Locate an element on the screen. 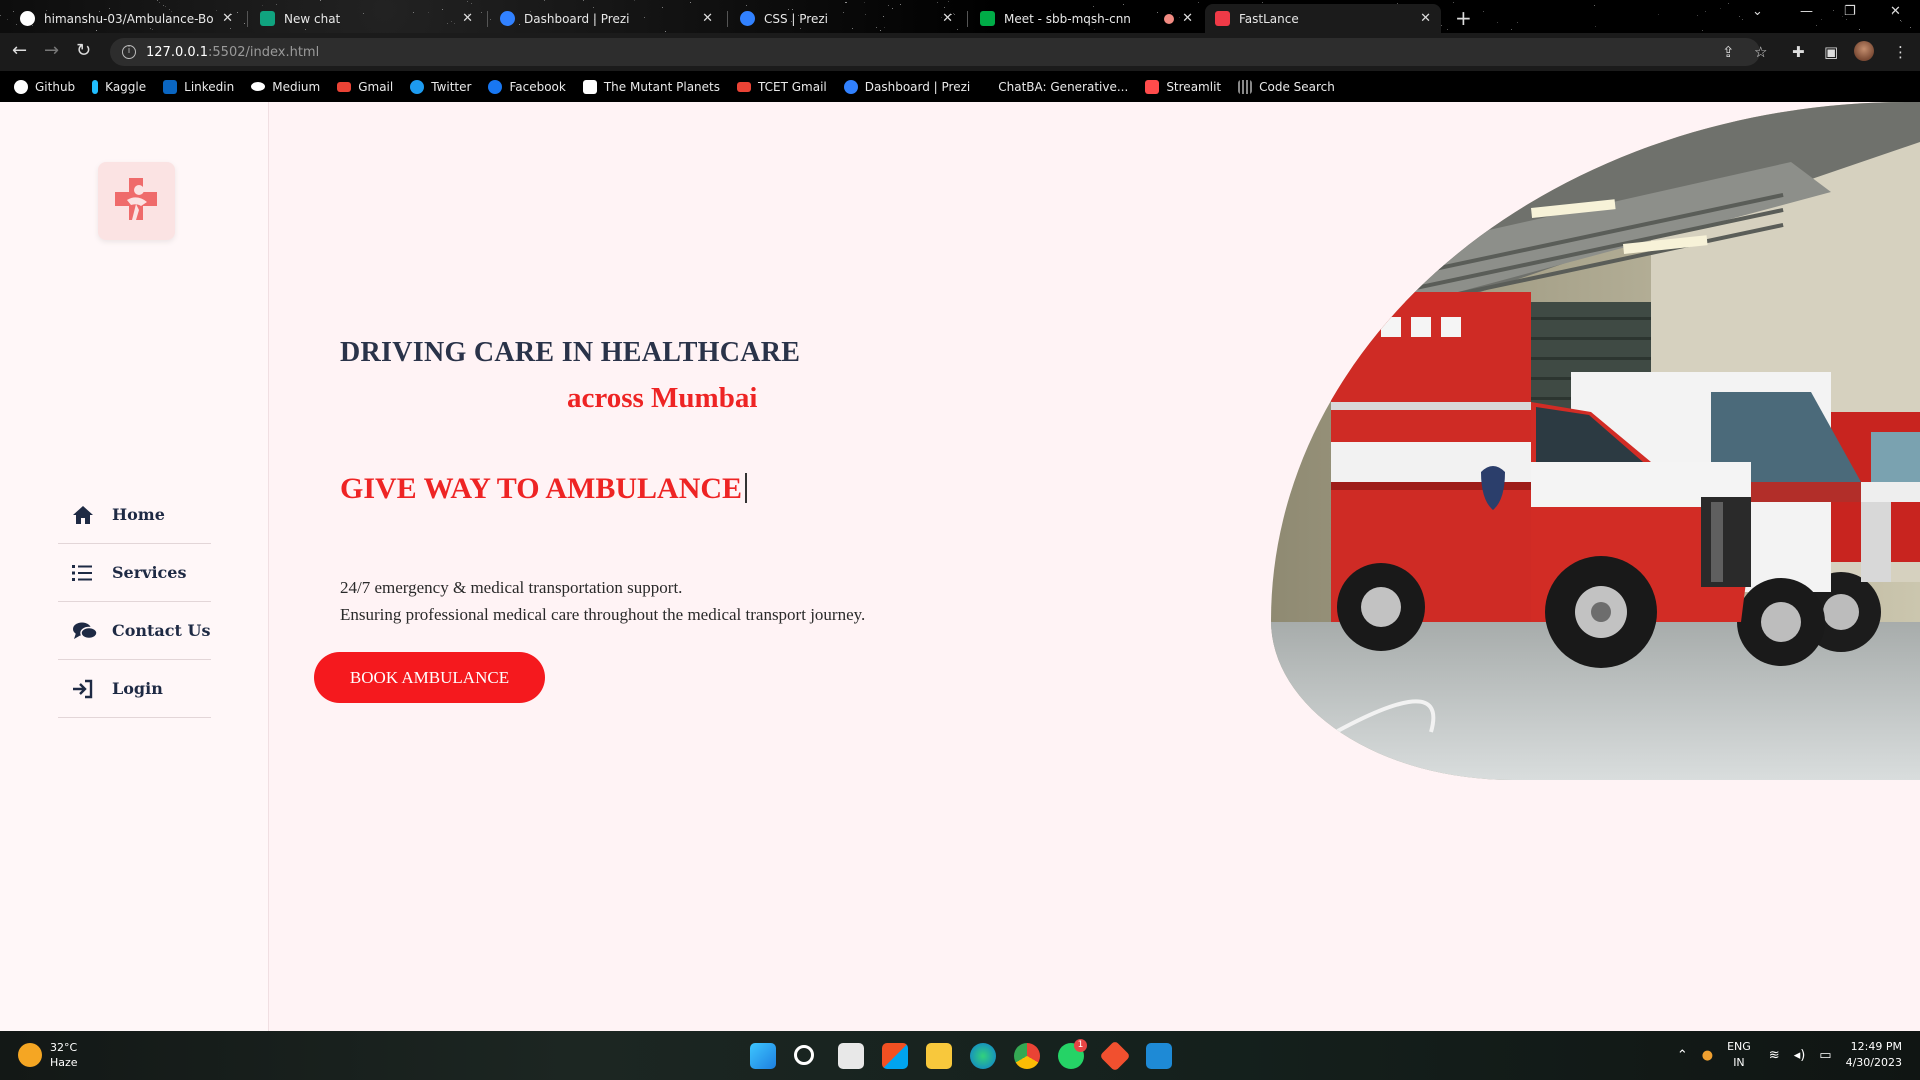 This screenshot has width=1920, height=1080. browser-tab: Dashboard | Prezi ✕ is located at coordinates (606, 18).